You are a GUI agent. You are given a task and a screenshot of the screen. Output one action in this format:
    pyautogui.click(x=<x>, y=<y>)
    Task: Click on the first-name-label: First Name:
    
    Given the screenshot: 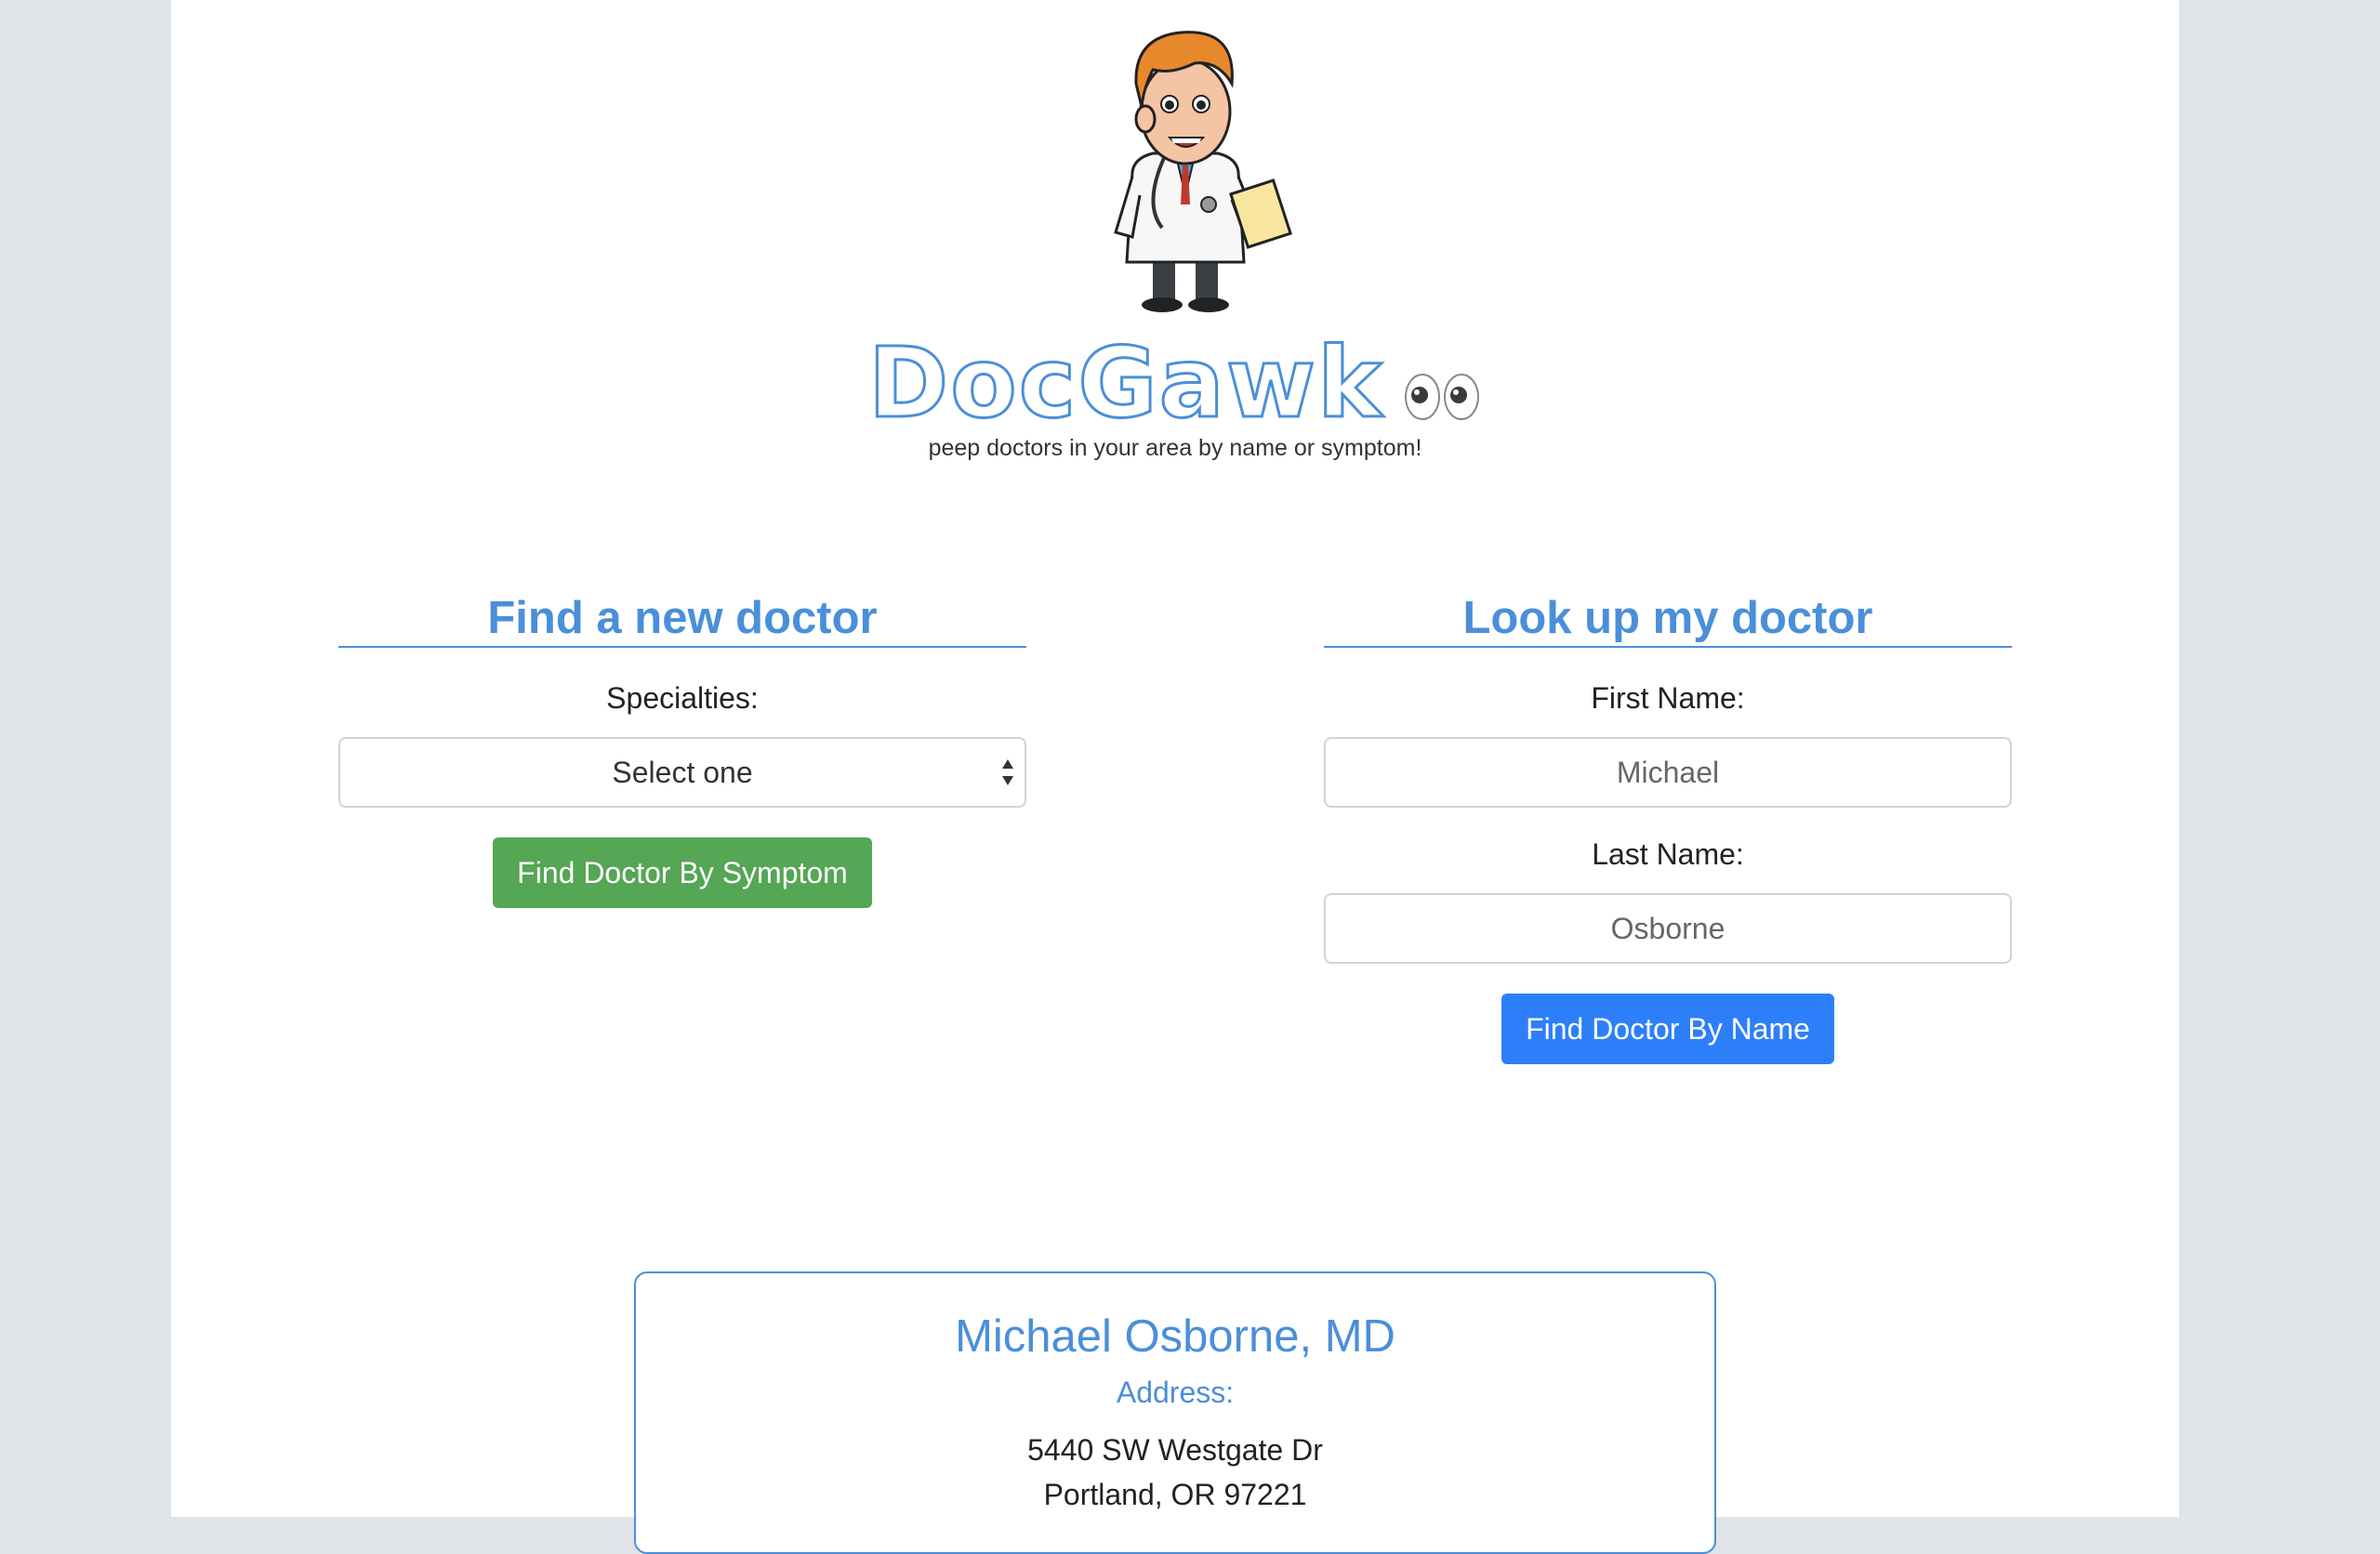 What is the action you would take?
    pyautogui.click(x=1668, y=698)
    